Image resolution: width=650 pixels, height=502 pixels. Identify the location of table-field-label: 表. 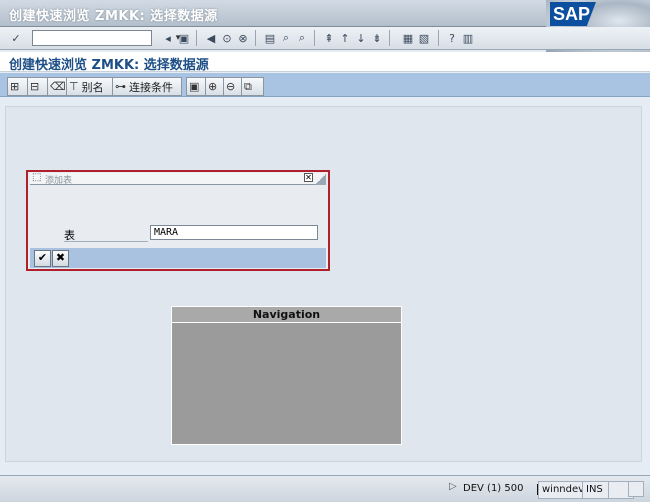
(69, 235).